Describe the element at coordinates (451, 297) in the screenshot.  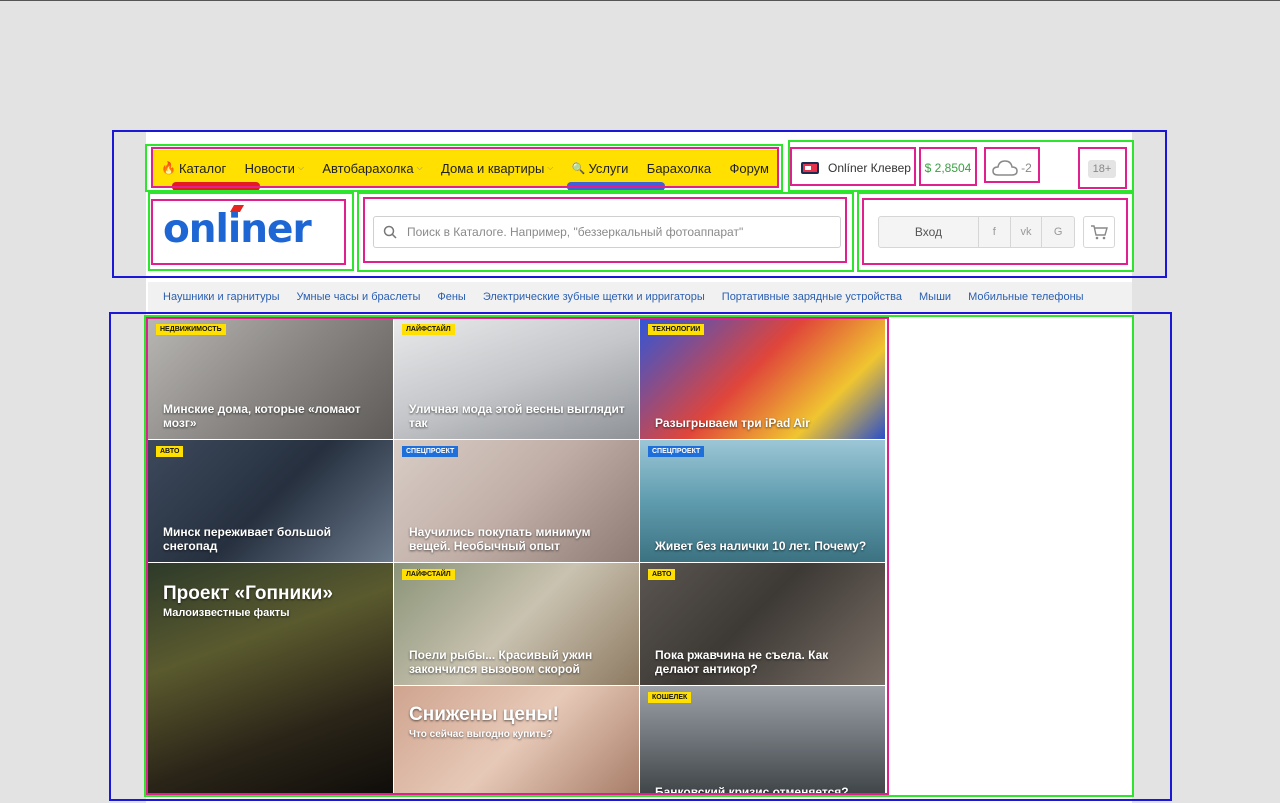
I see `category-link: Фены` at that location.